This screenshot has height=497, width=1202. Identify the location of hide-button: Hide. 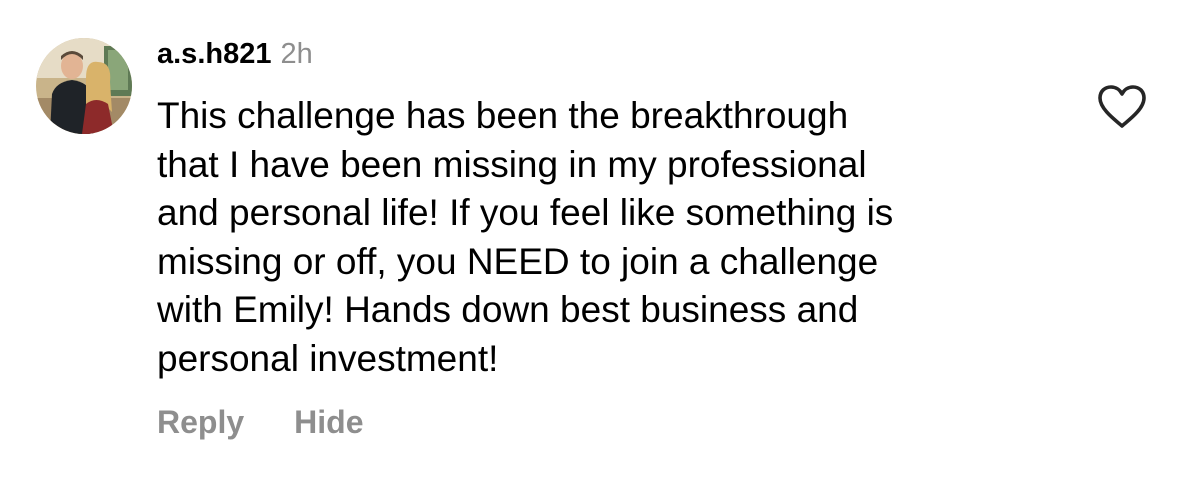
(328, 422).